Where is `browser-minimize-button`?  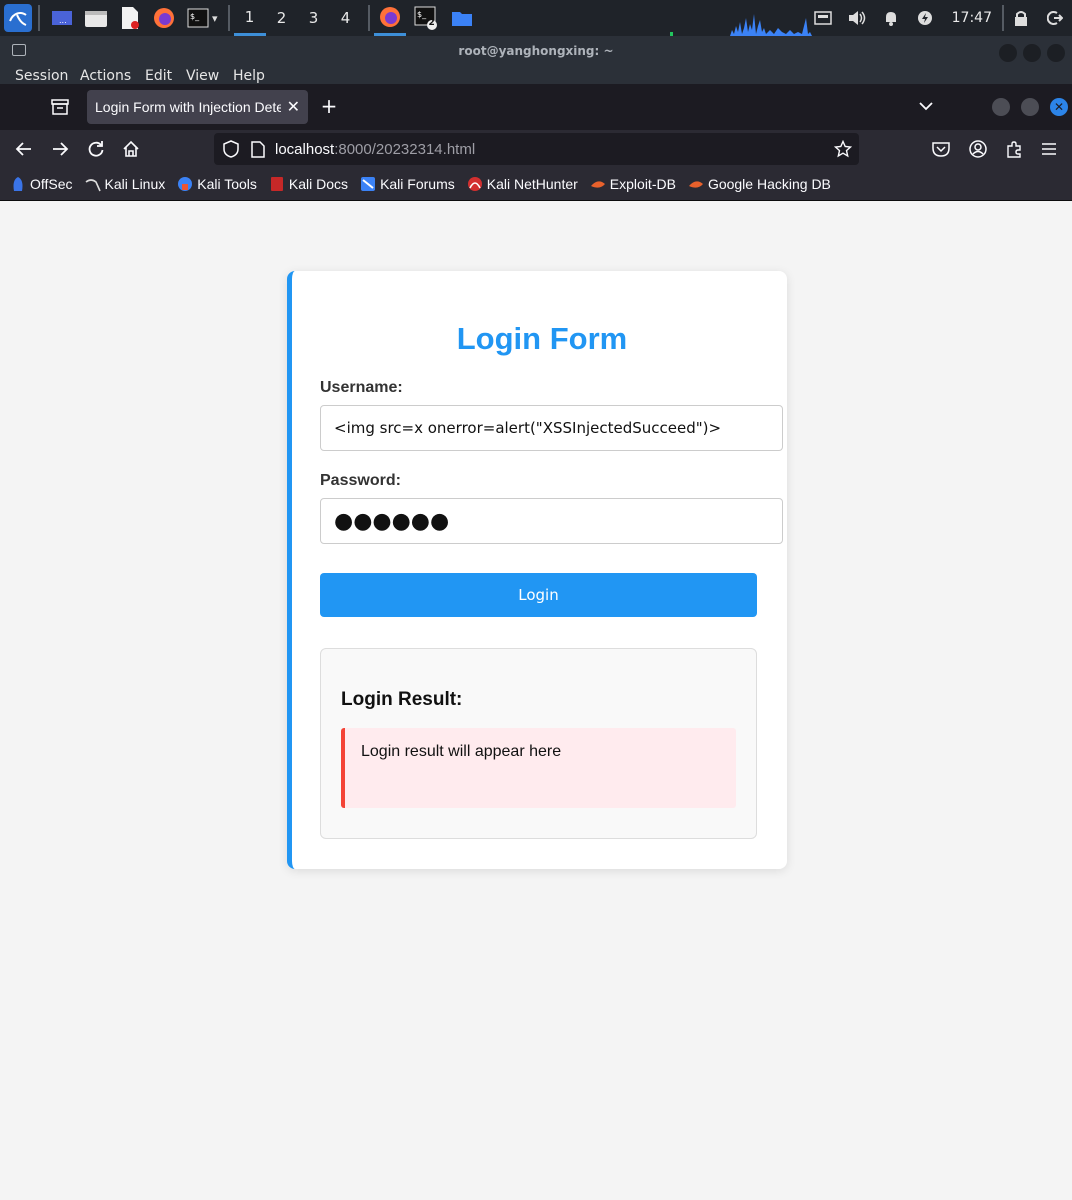
browser-minimize-button is located at coordinates (1001, 107).